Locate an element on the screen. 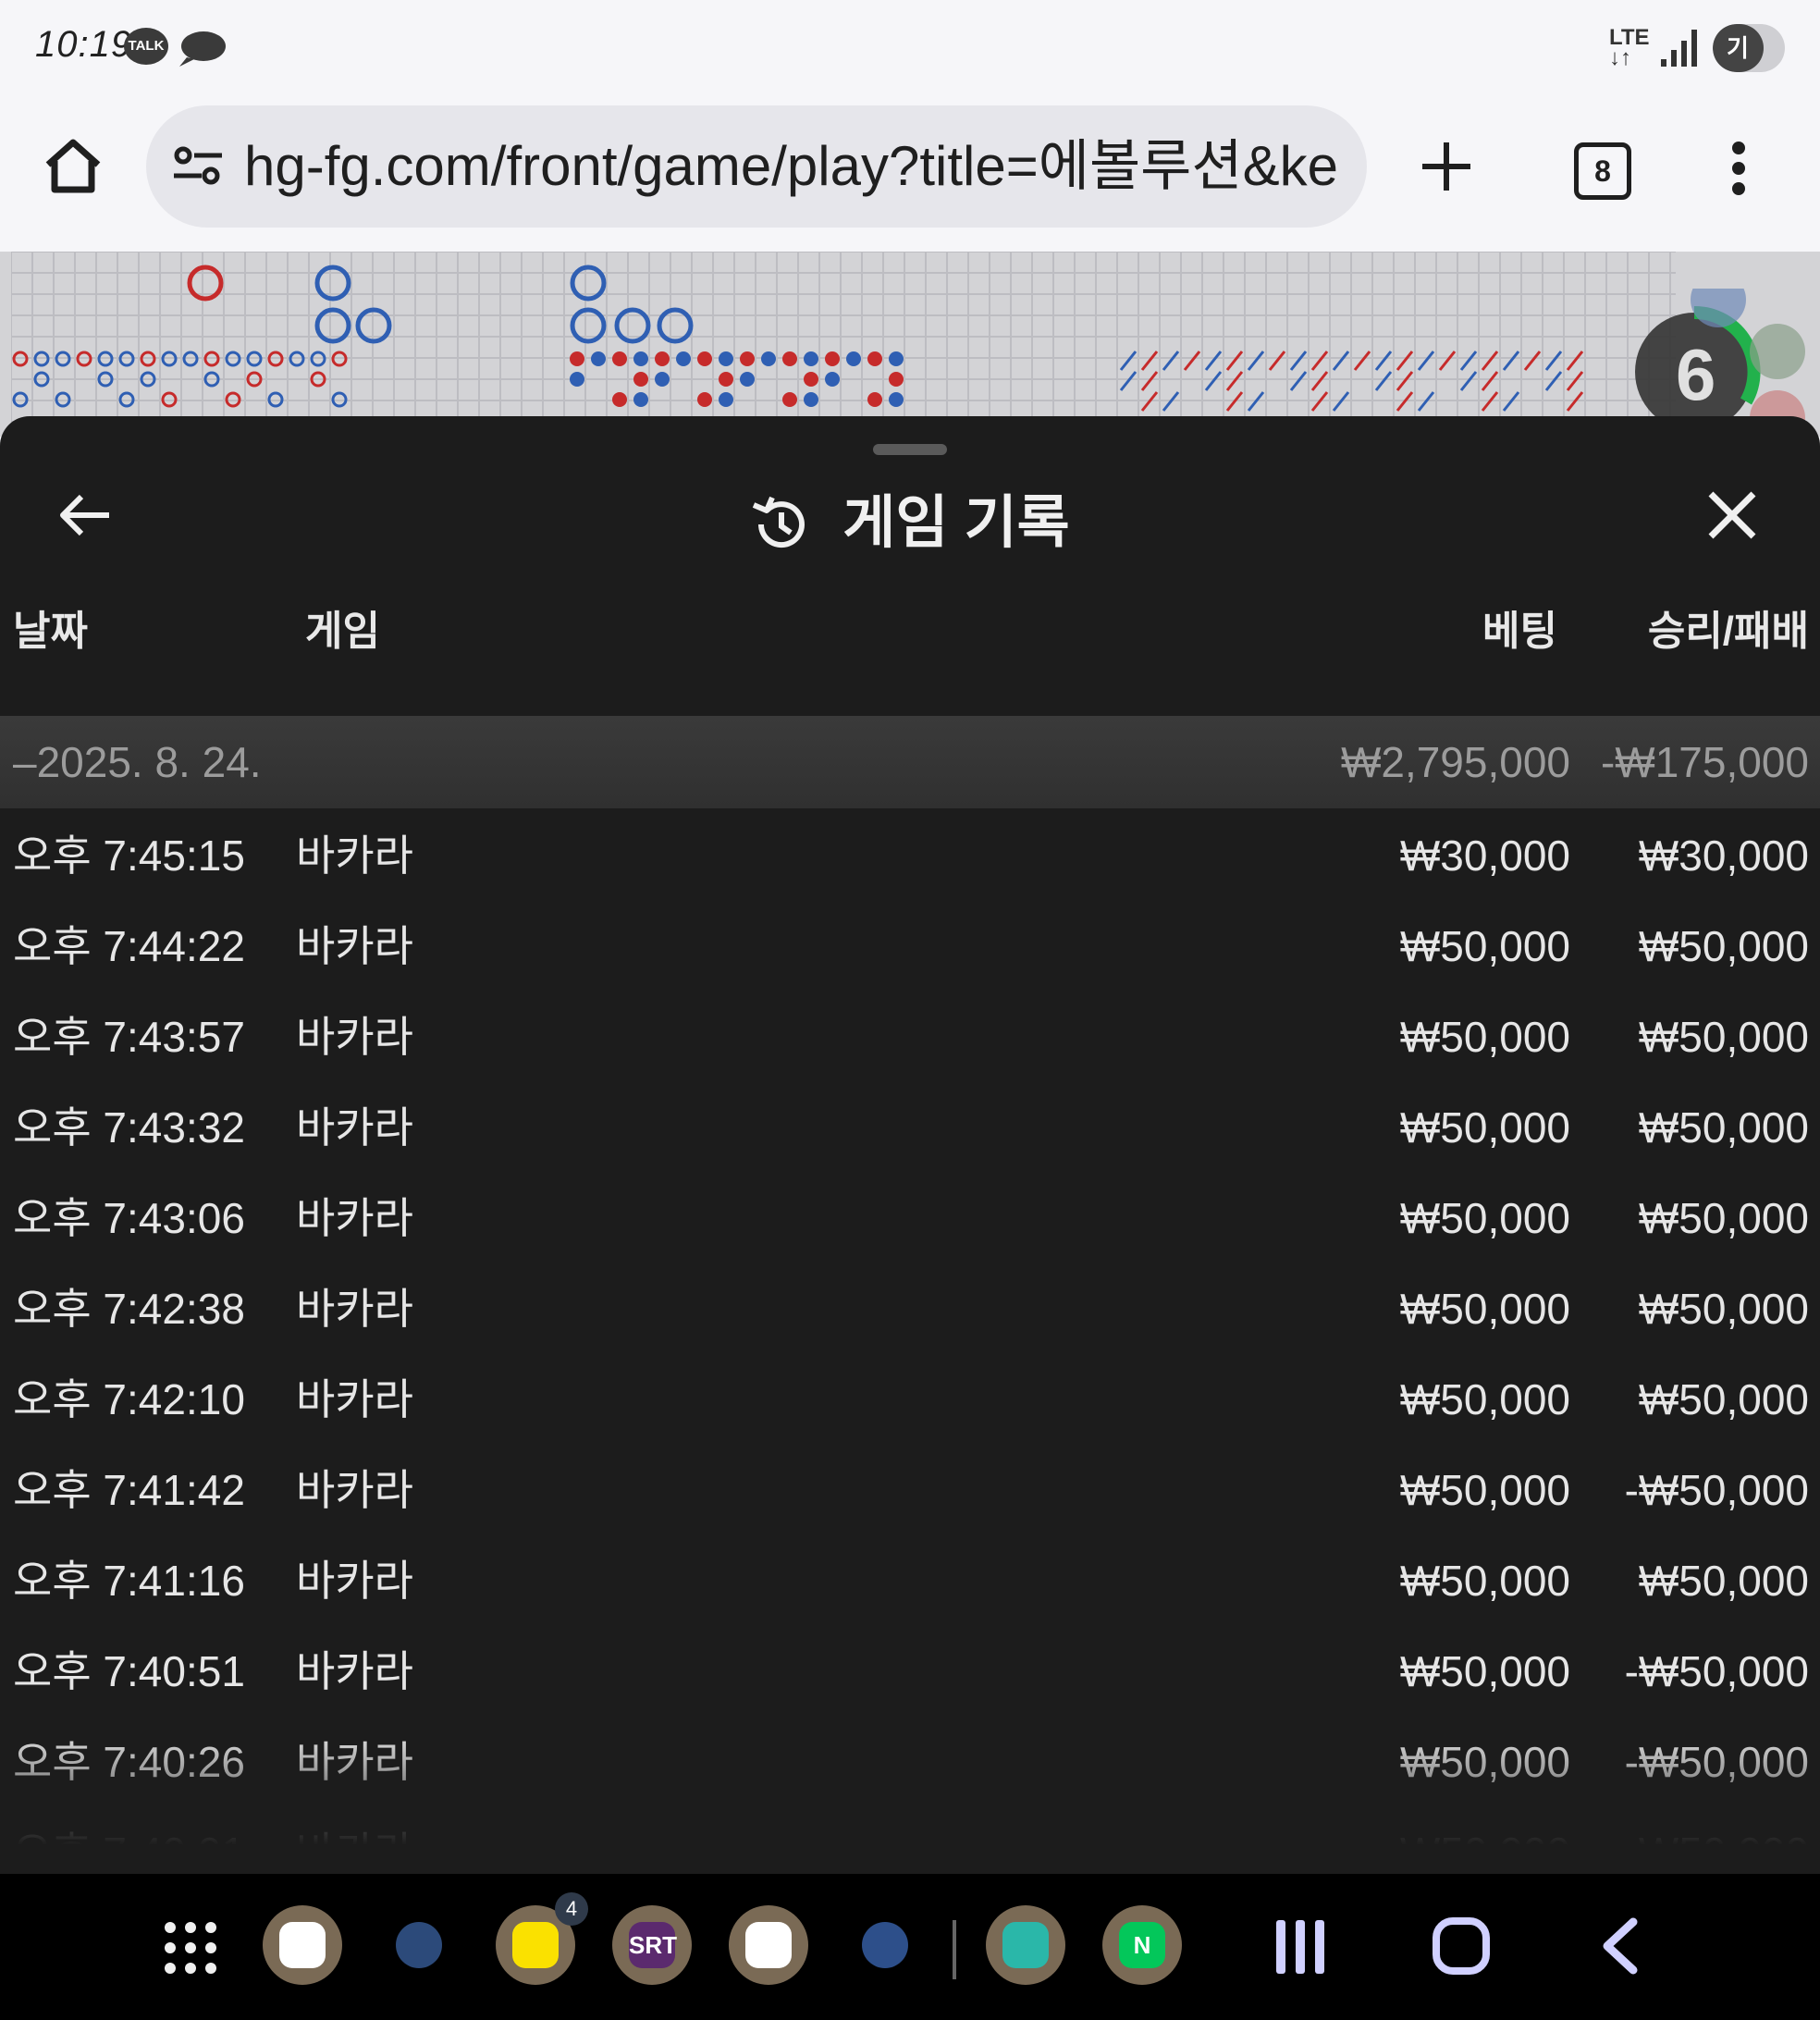  countdown-number: 6 is located at coordinates (1696, 375).